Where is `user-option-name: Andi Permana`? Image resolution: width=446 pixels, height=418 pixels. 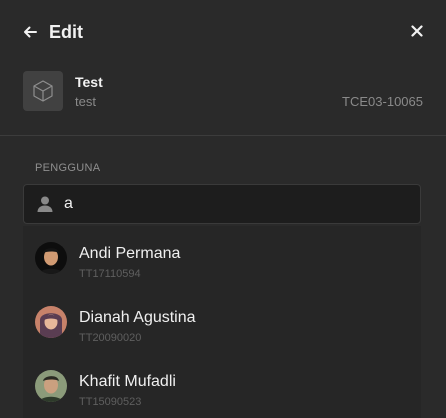 user-option-name: Andi Permana is located at coordinates (130, 253).